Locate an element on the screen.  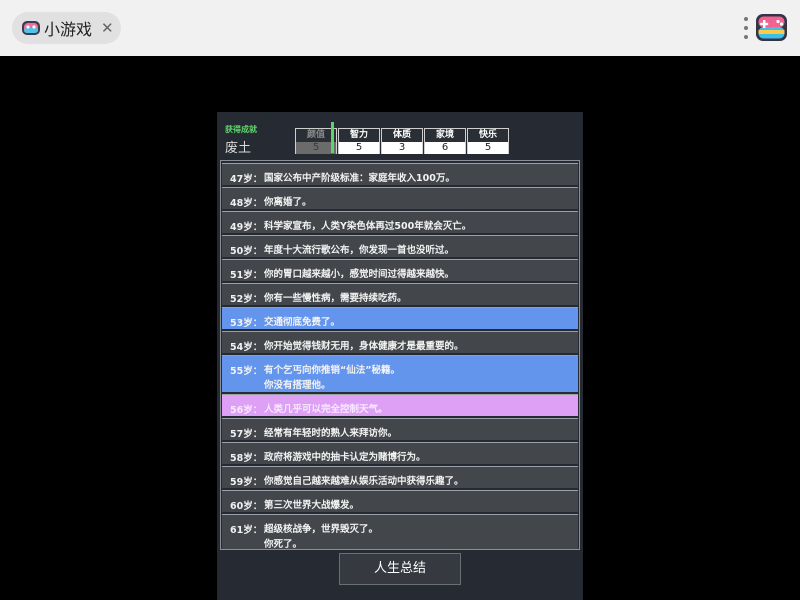
tab-title: 小游戏 is located at coordinates (68, 29).